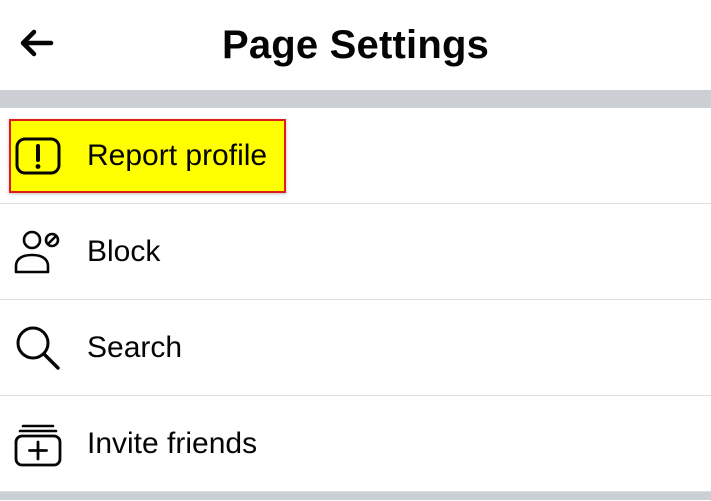  I want to click on menu-item-label: Search, so click(135, 347).